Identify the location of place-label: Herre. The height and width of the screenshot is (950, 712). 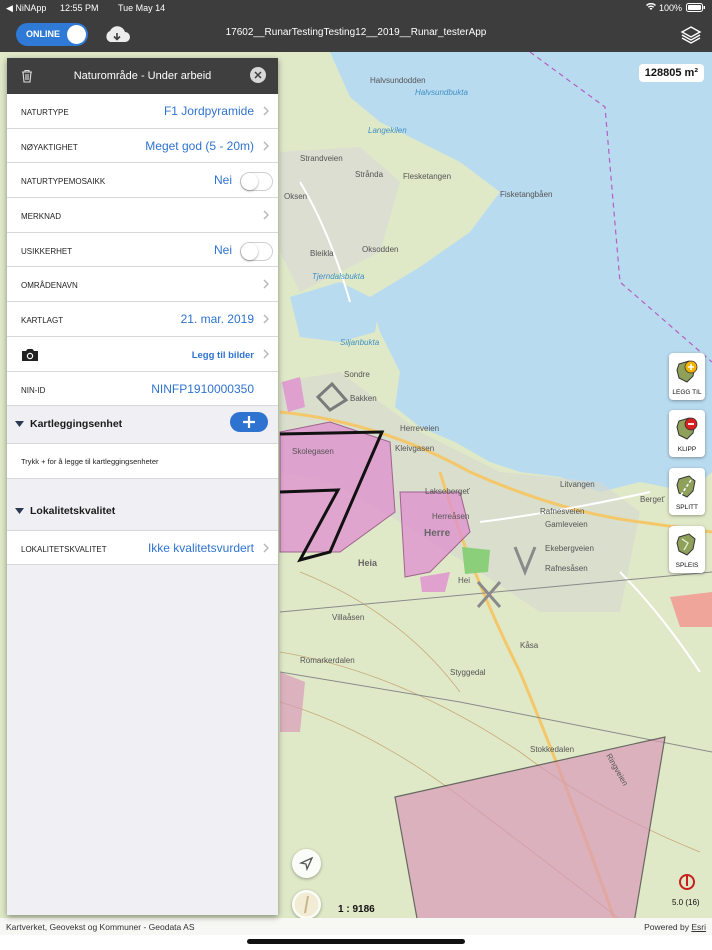
(437, 533).